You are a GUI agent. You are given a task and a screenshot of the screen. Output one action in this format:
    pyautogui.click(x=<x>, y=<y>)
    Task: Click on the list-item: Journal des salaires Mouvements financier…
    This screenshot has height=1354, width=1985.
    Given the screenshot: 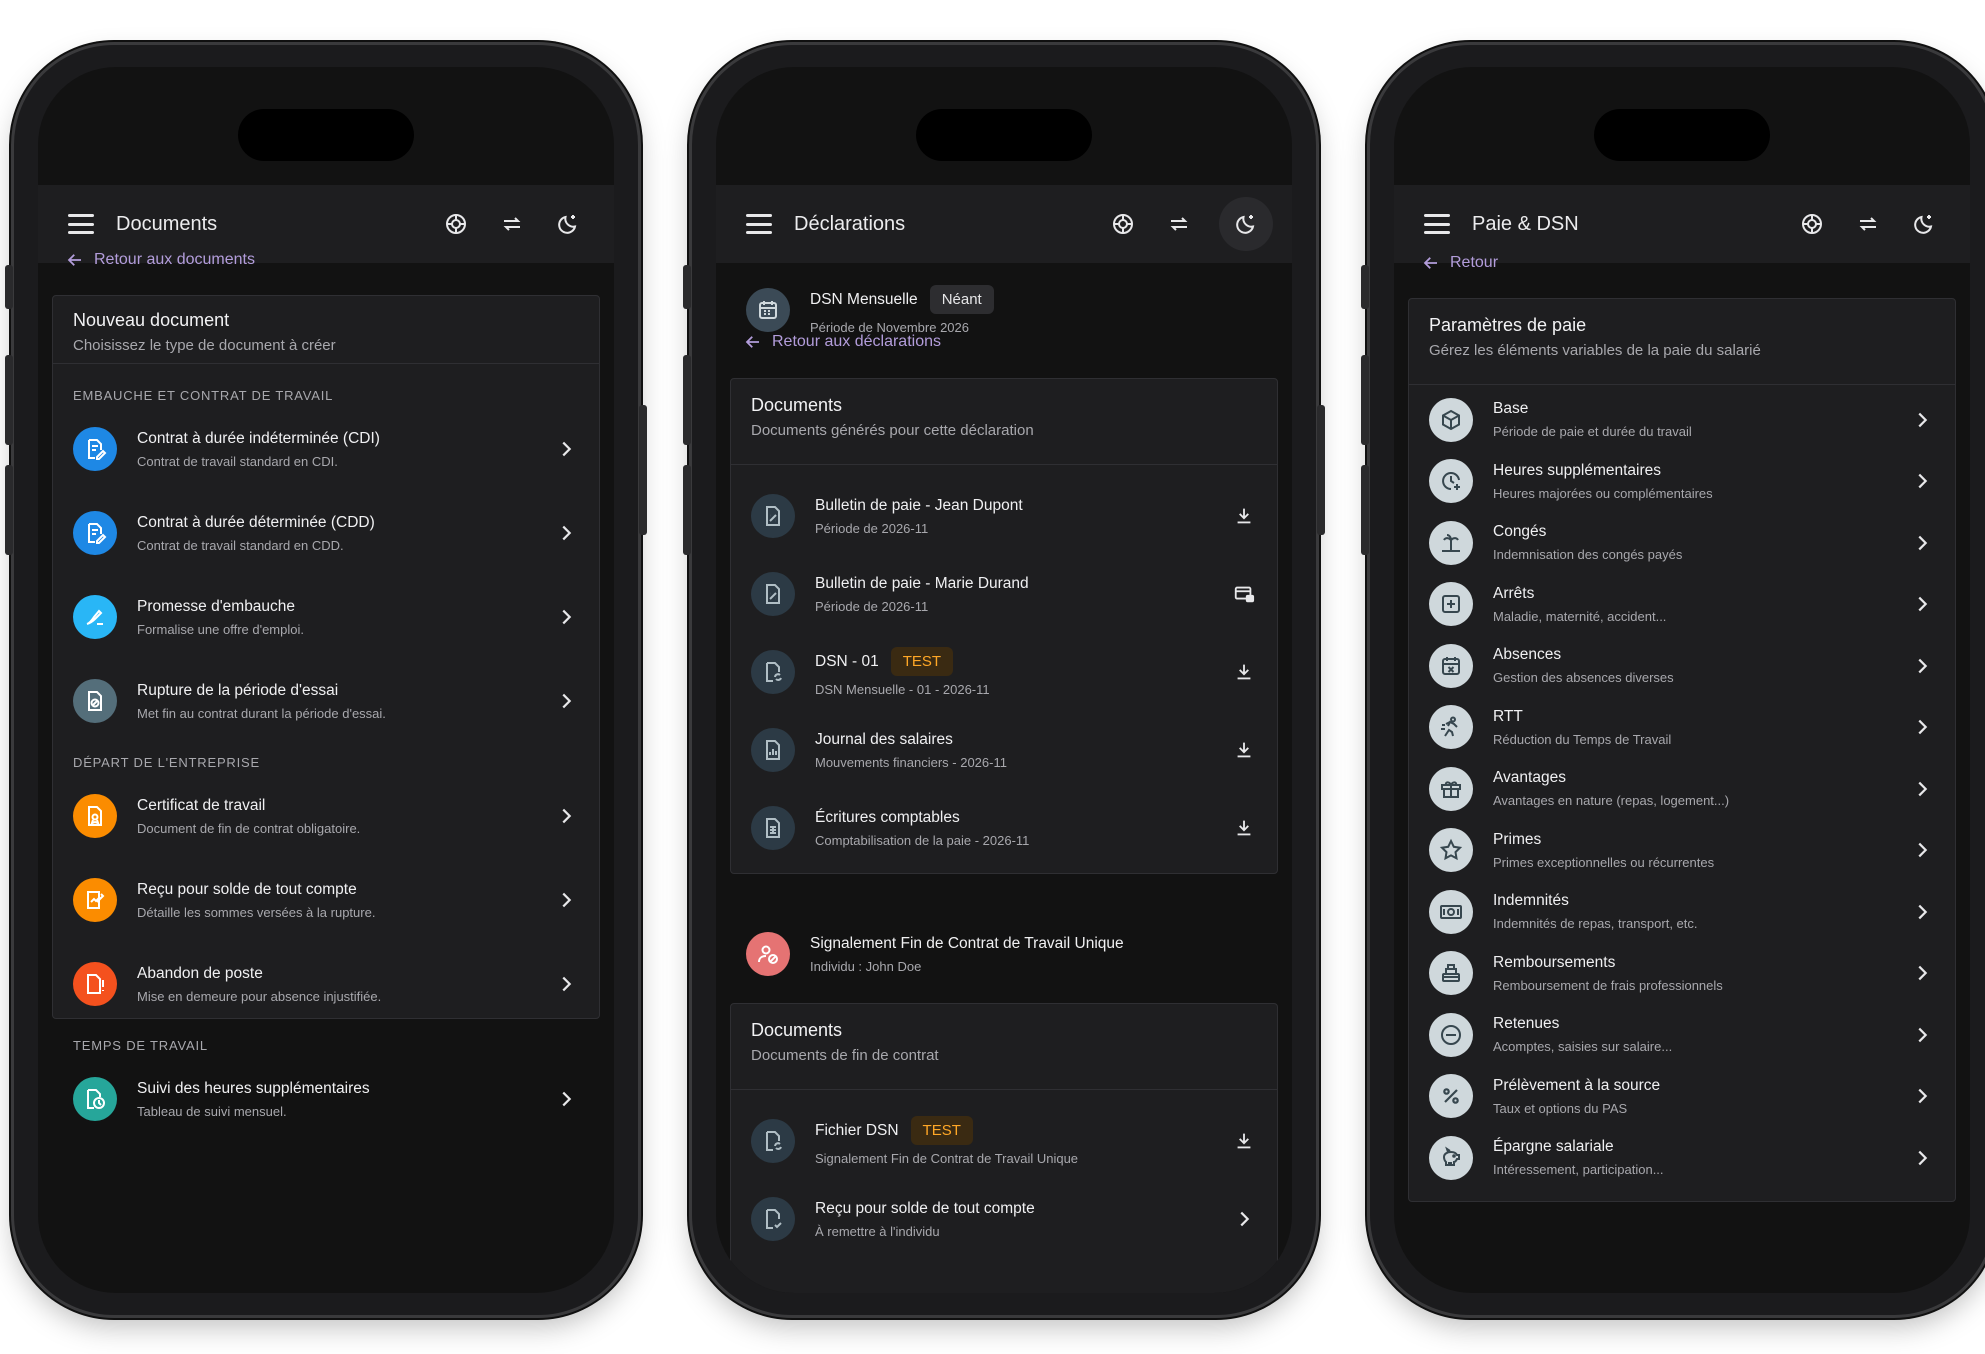 What is the action you would take?
    pyautogui.click(x=1004, y=750)
    